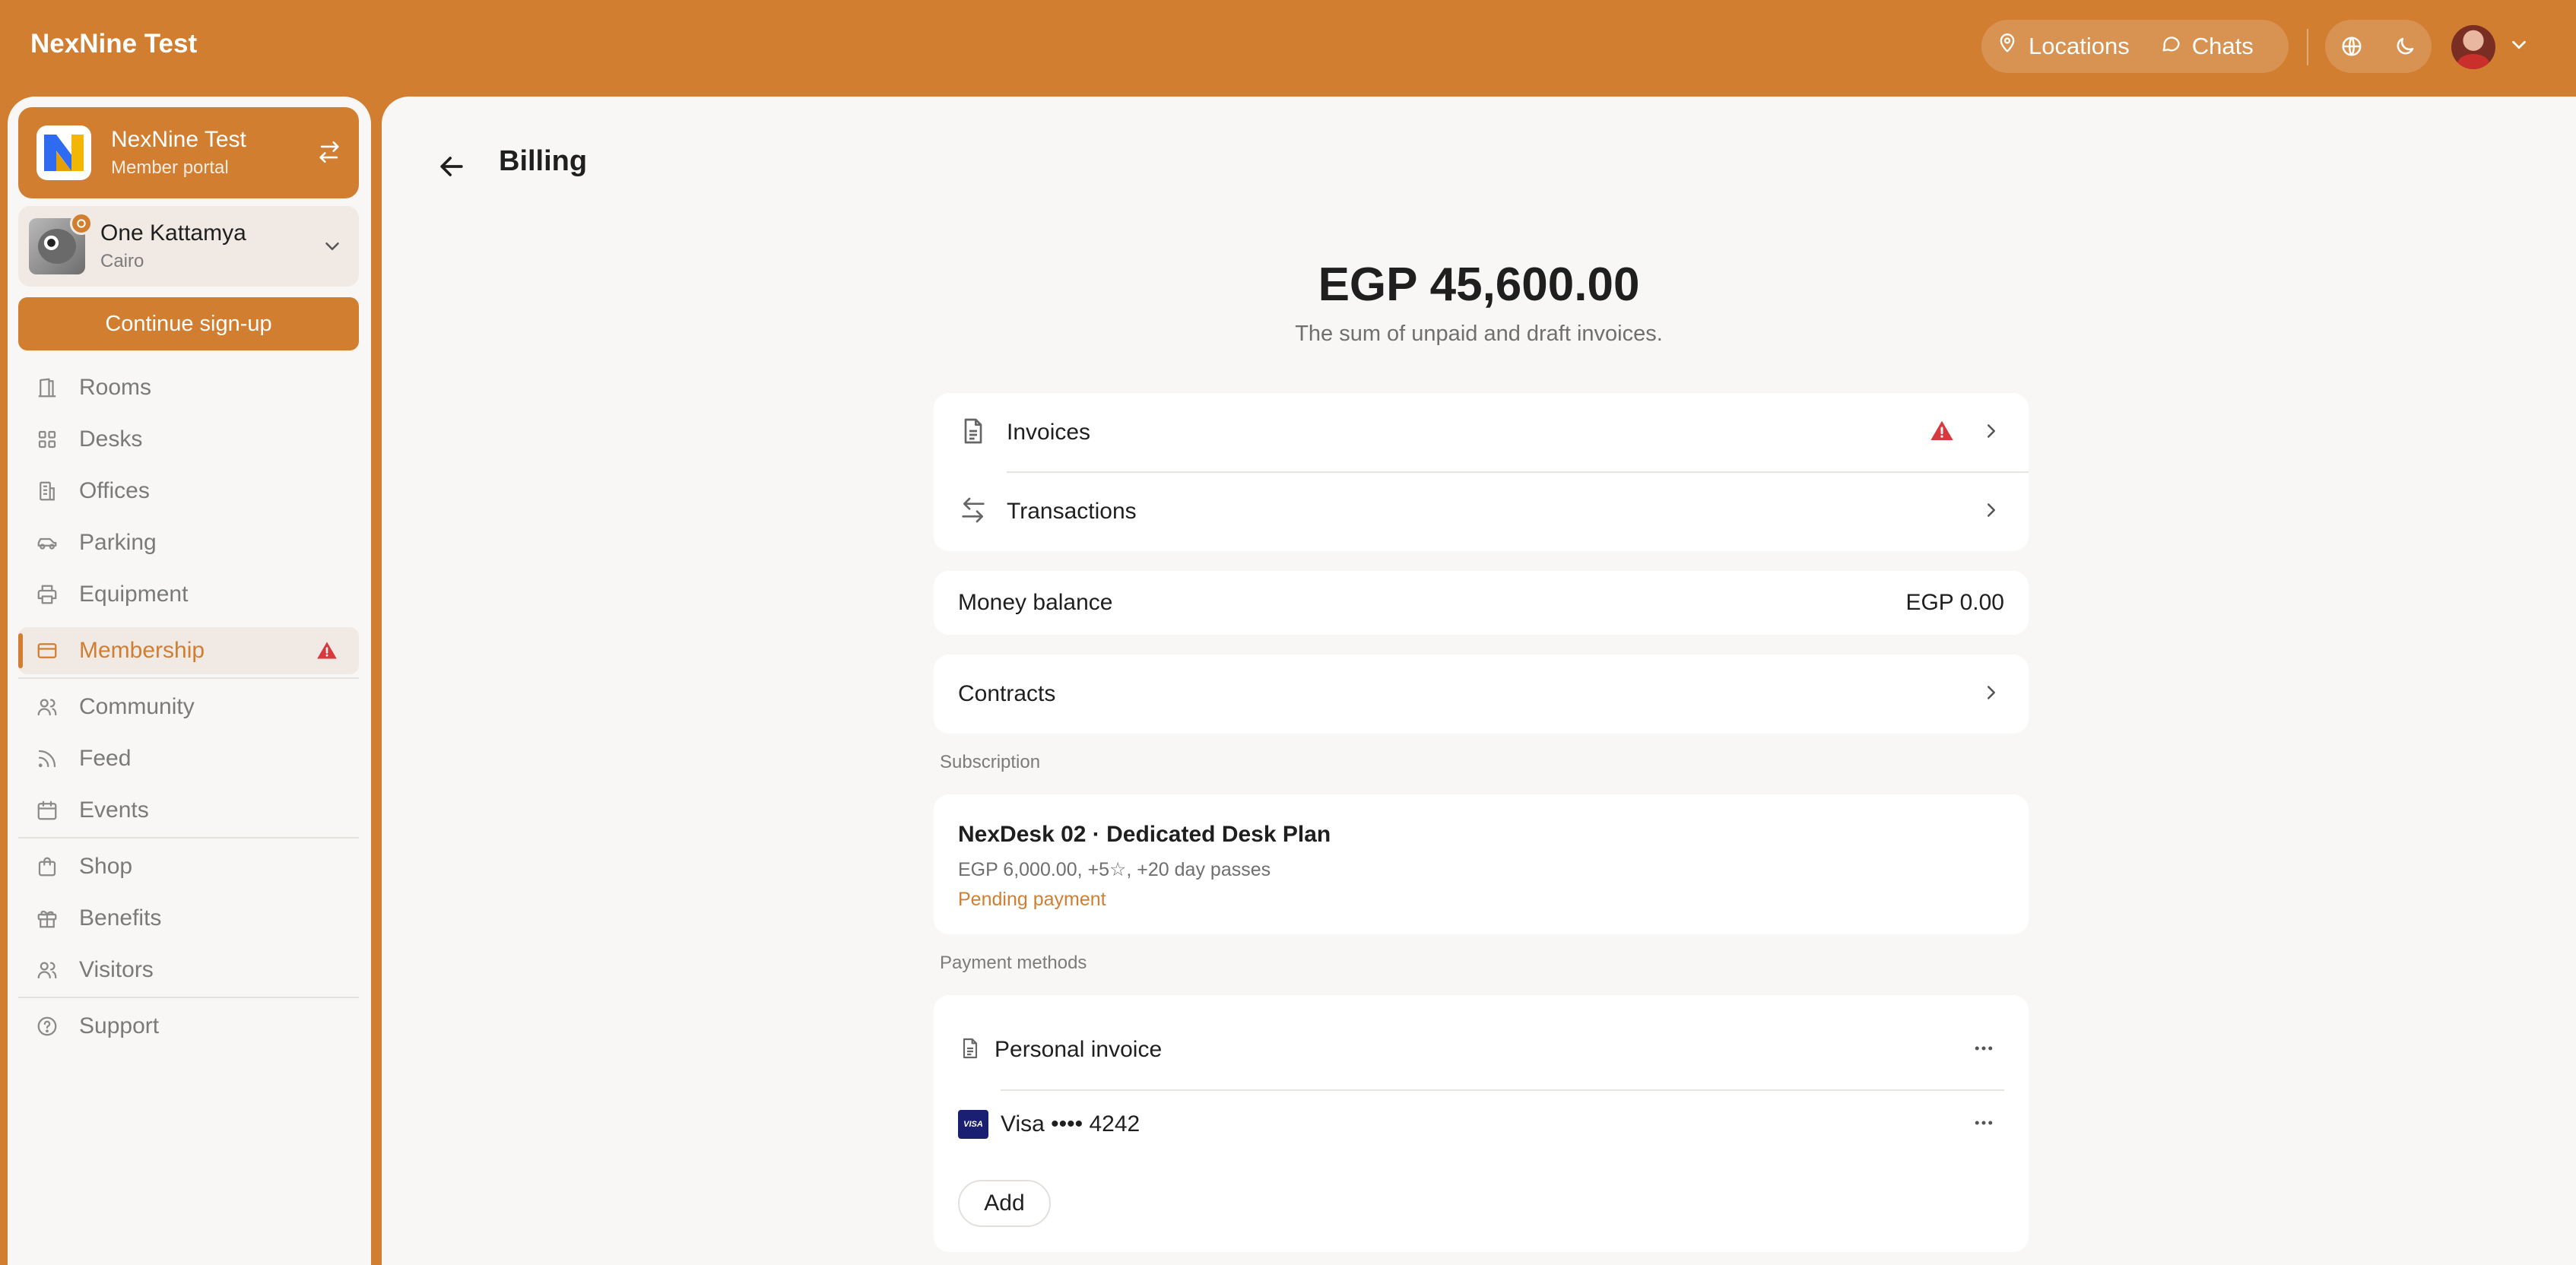 The height and width of the screenshot is (1265, 2576). What do you see at coordinates (1482, 511) in the screenshot?
I see `transactions-row: Transactions` at bounding box center [1482, 511].